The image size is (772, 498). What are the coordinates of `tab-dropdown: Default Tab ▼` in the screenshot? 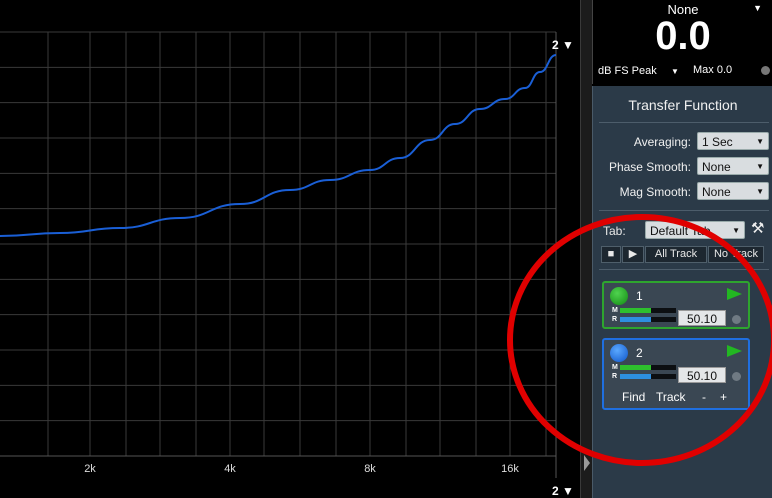 It's located at (695, 230).